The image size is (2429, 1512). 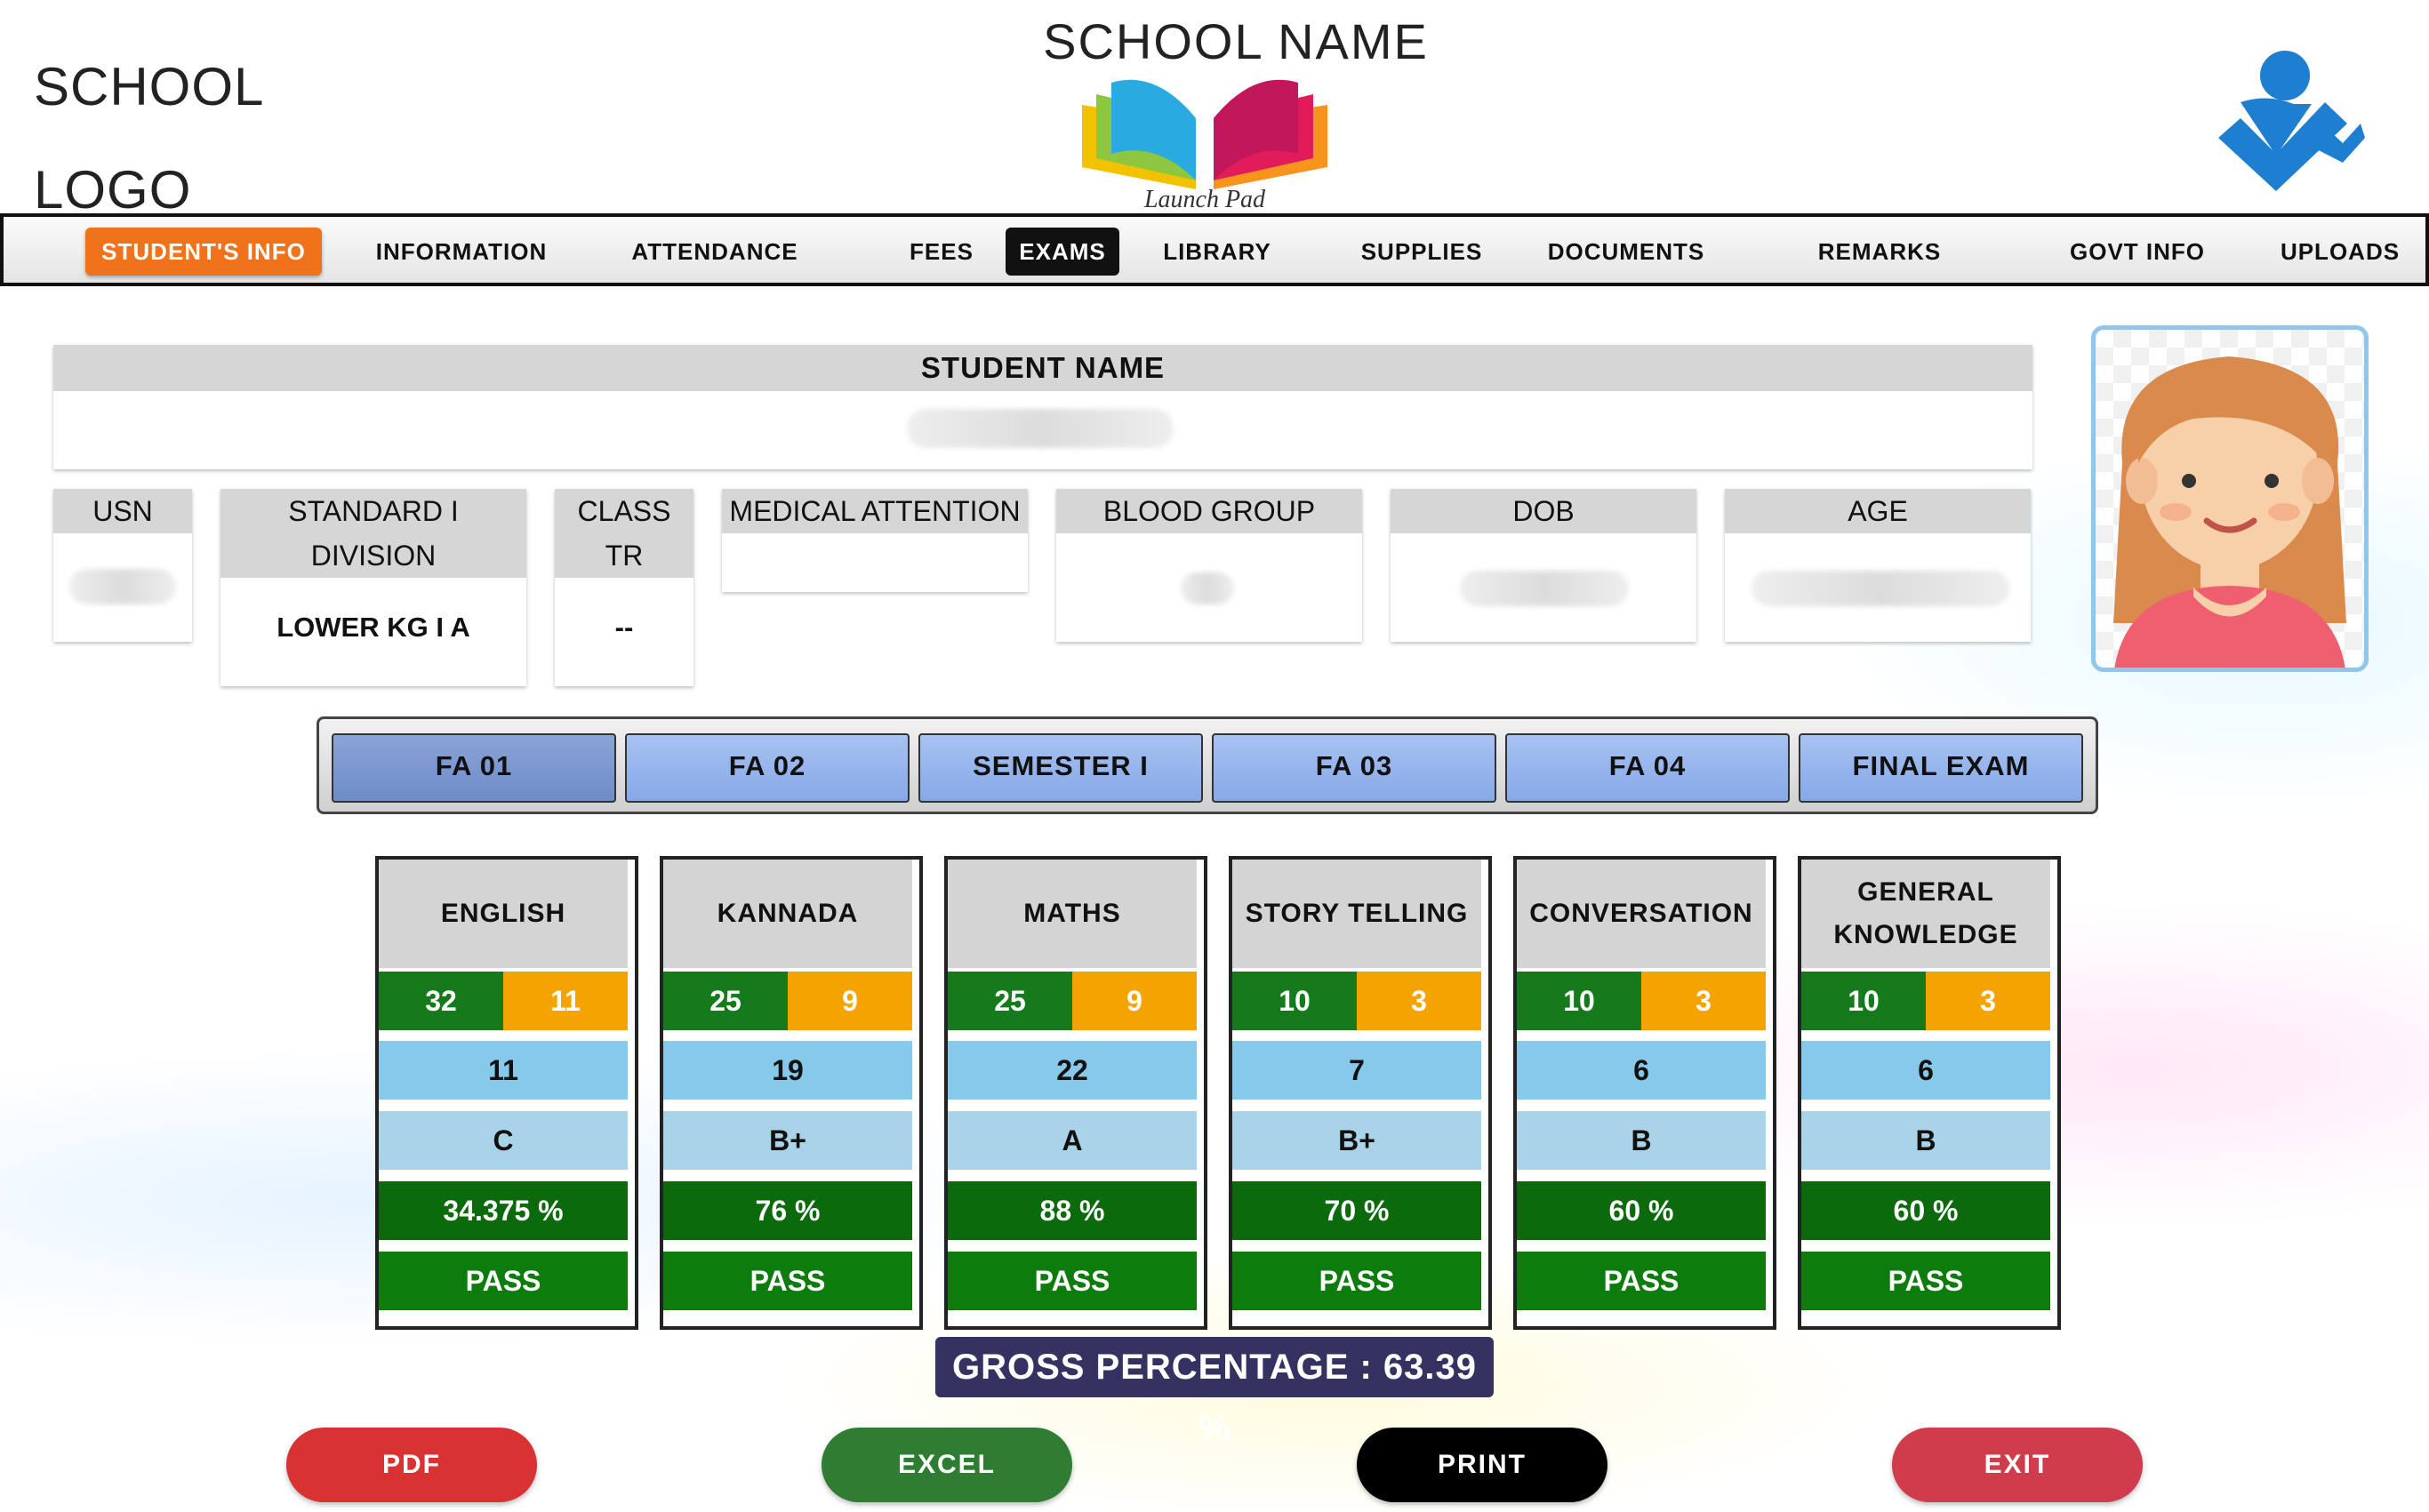 I want to click on nav-information: INFORMATION, so click(x=461, y=252).